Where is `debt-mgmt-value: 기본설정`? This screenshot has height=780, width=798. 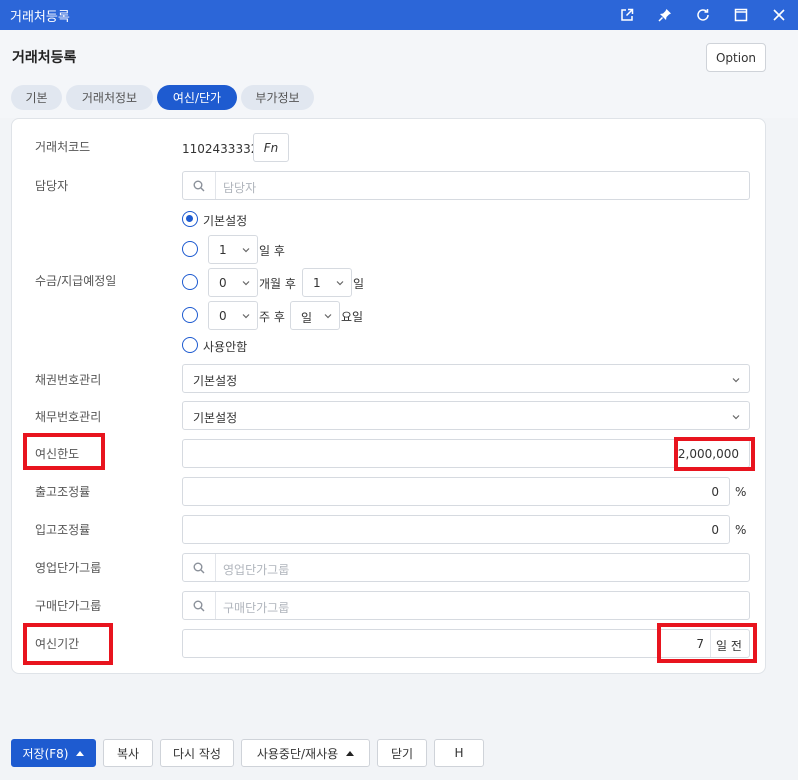
debt-mgmt-value: 기본설정 is located at coordinates (215, 418).